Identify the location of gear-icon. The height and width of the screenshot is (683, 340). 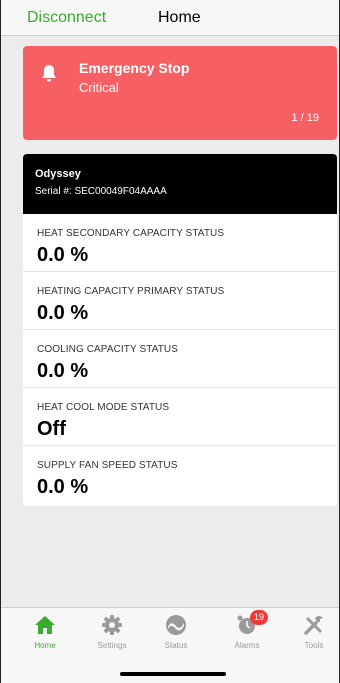
(112, 625).